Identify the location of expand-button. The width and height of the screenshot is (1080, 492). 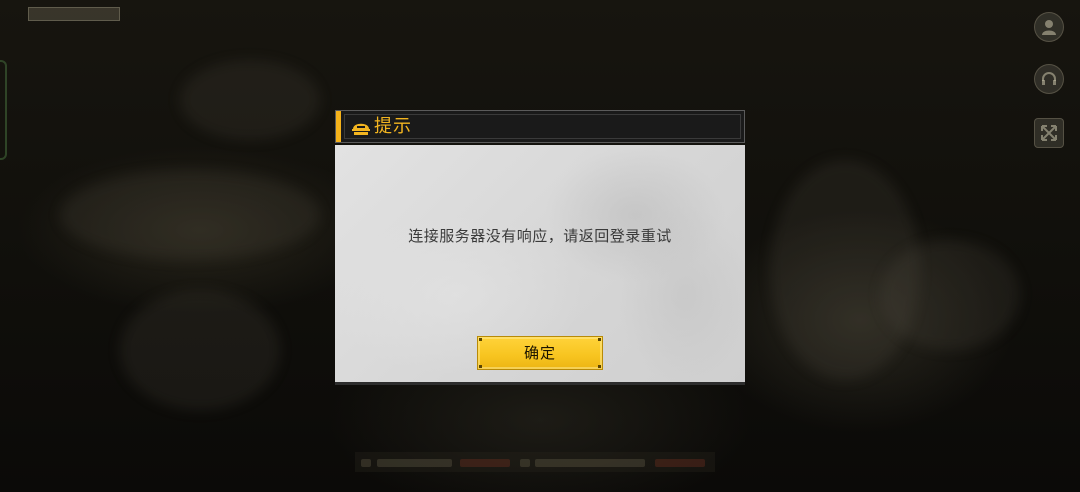
(1049, 133).